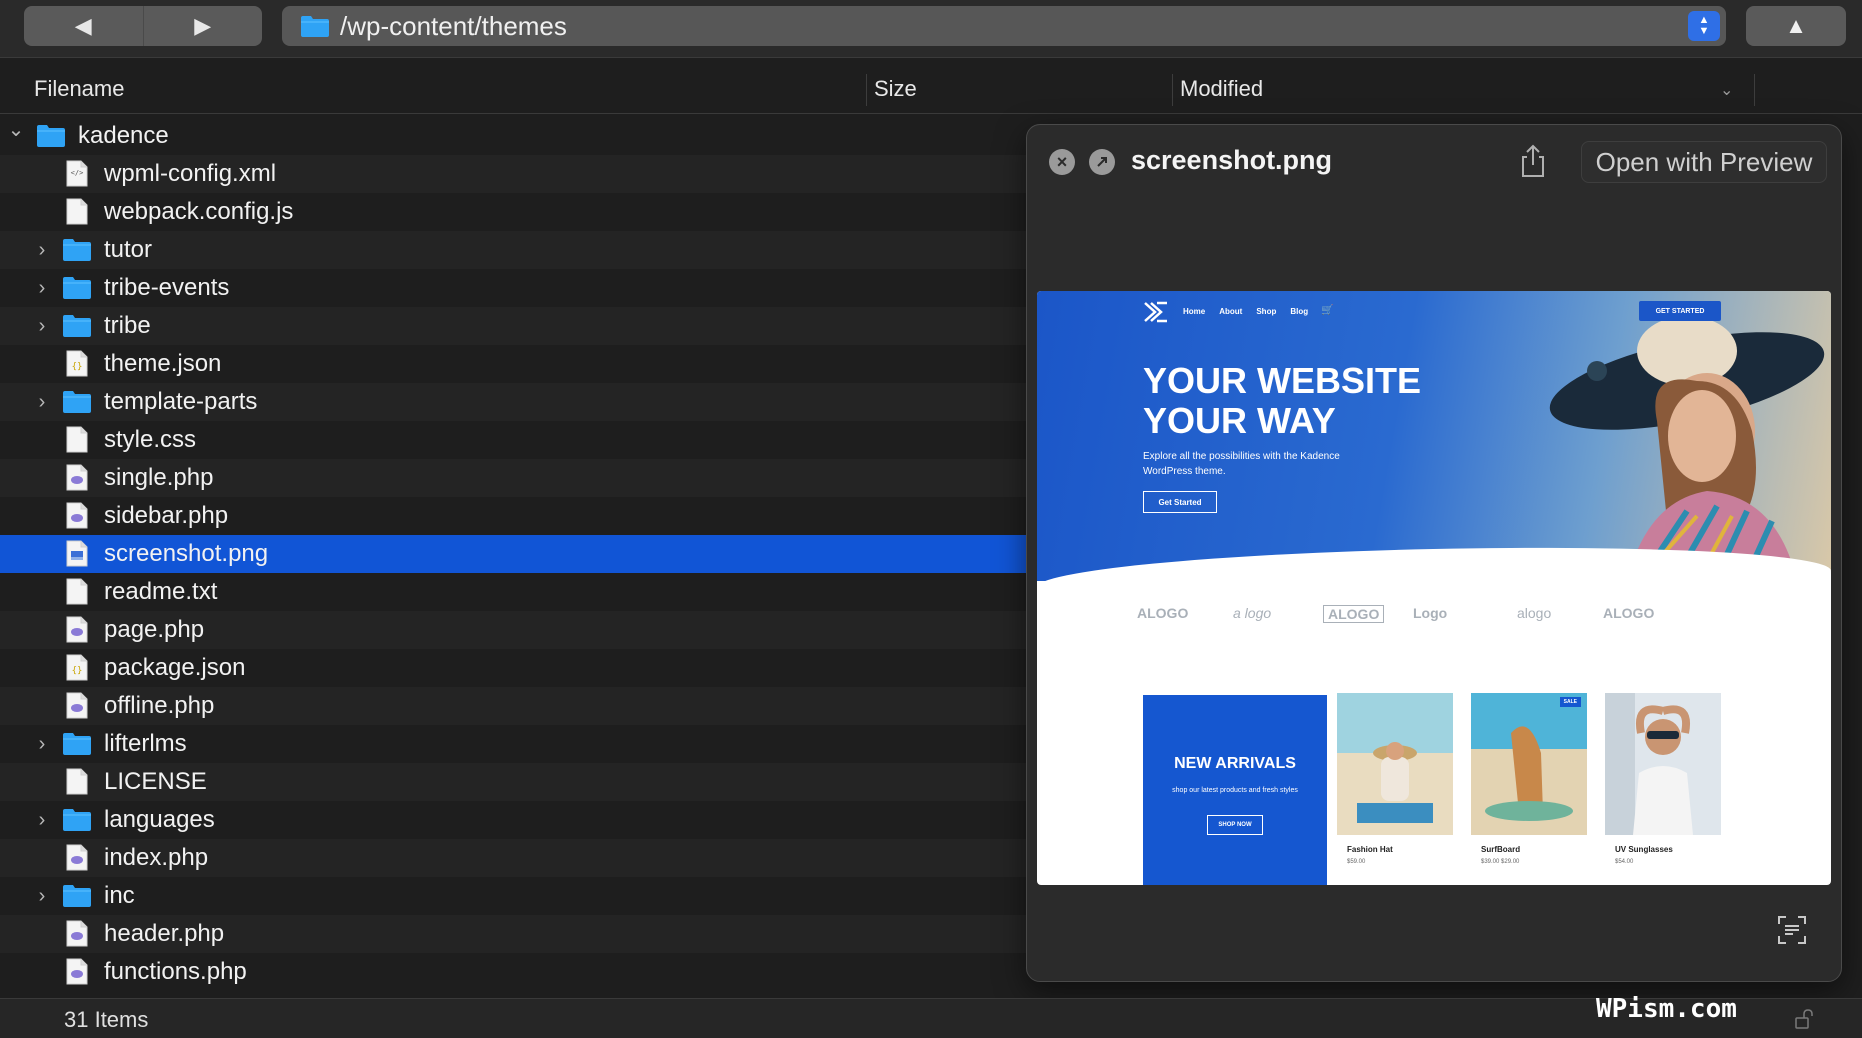 This screenshot has width=1862, height=1038. I want to click on file-row: LICENSE, so click(513, 782).